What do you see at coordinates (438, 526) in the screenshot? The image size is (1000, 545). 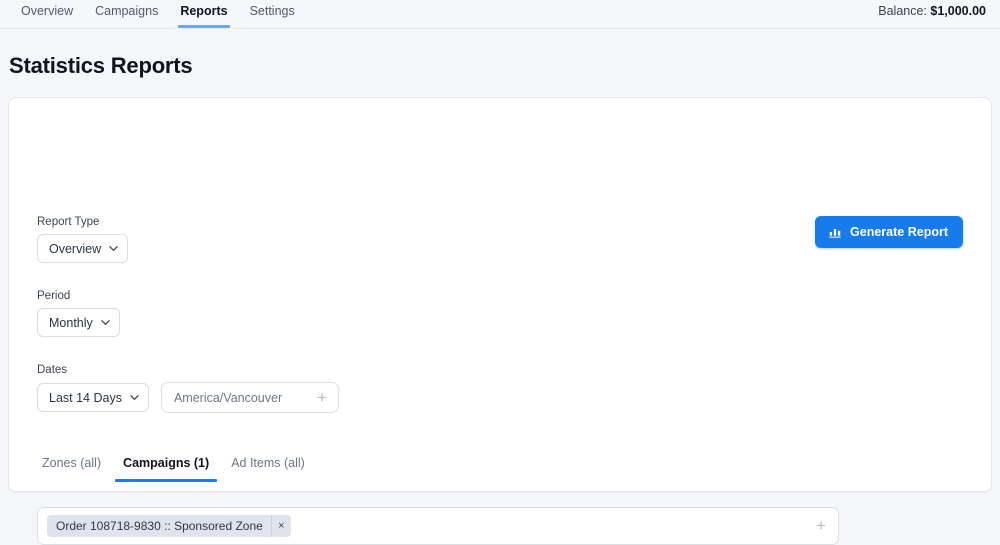 I see `campaign-selection-input: Order 108718-9830 :: Sponsored Zone × +` at bounding box center [438, 526].